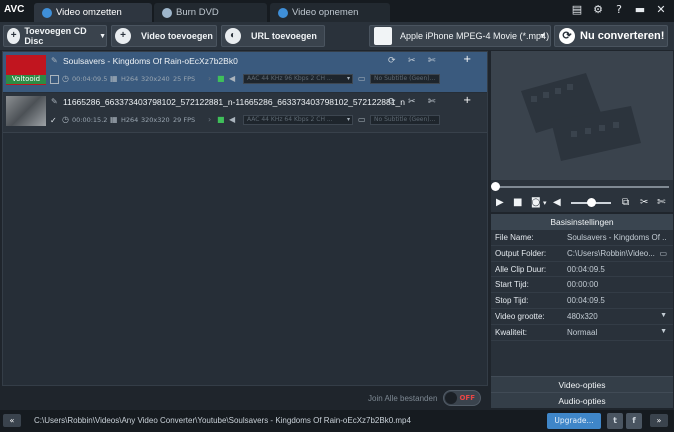 This screenshot has width=674, height=432. Describe the element at coordinates (591, 202) in the screenshot. I see `volume-handle` at that location.